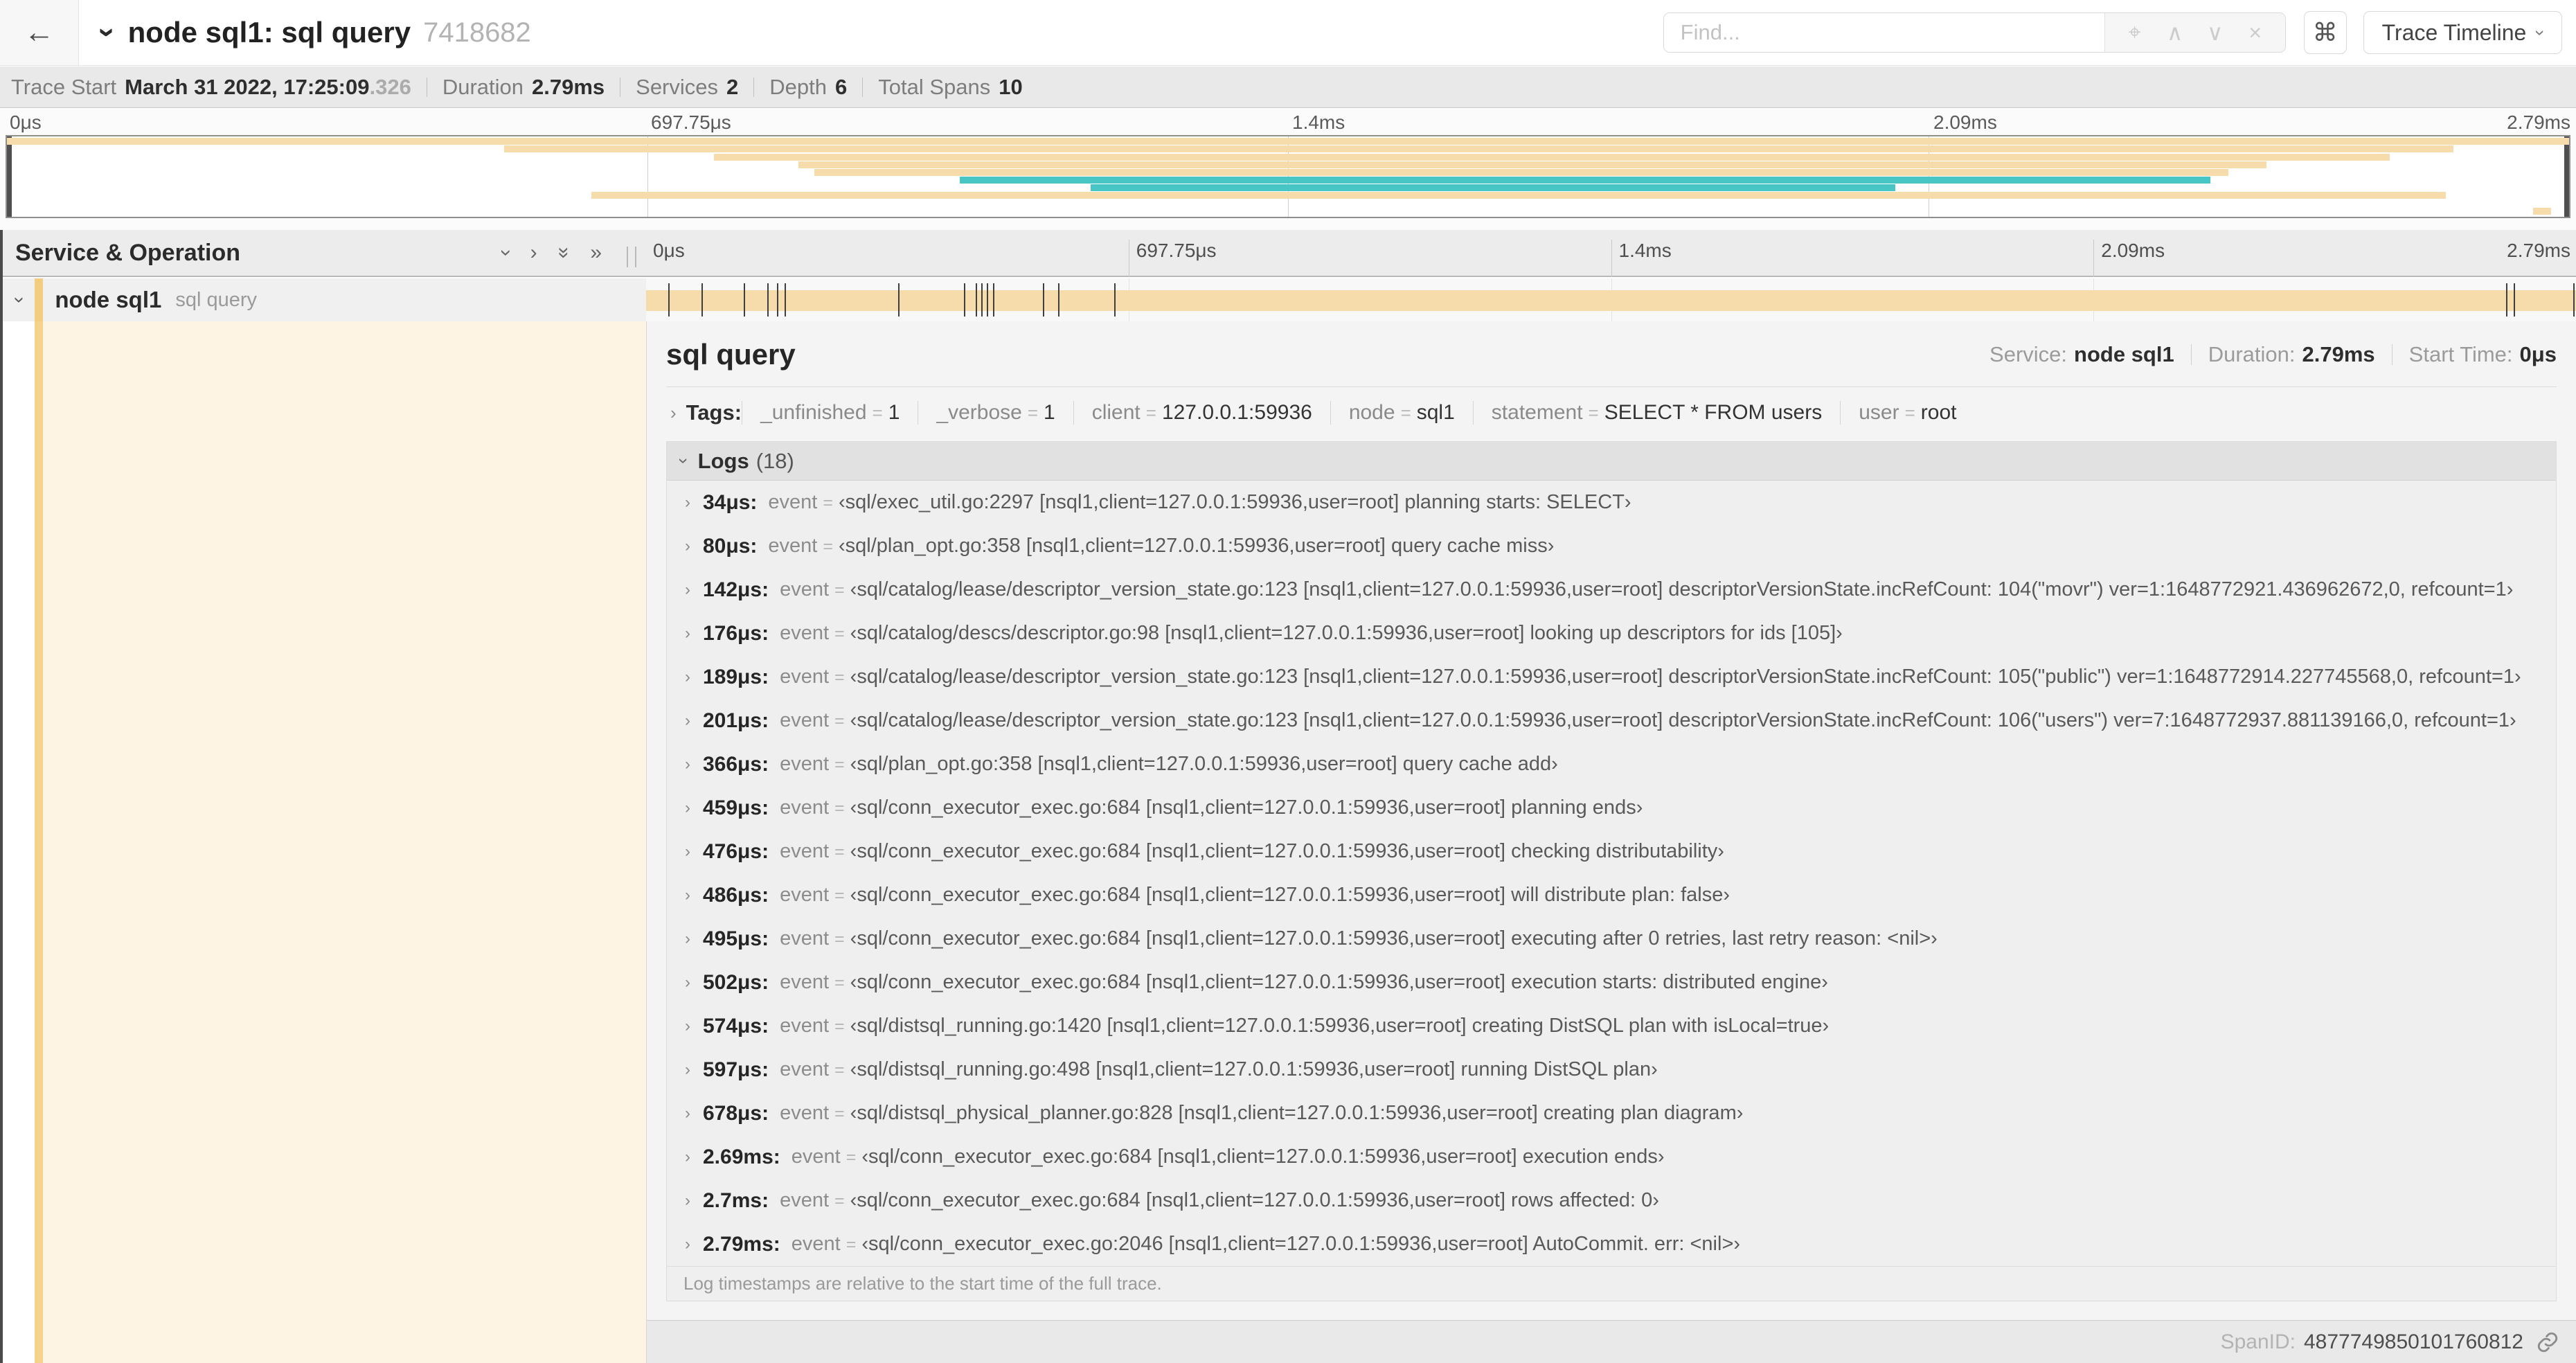  Describe the element at coordinates (2566, 176) in the screenshot. I see `viewport-right-handle` at that location.